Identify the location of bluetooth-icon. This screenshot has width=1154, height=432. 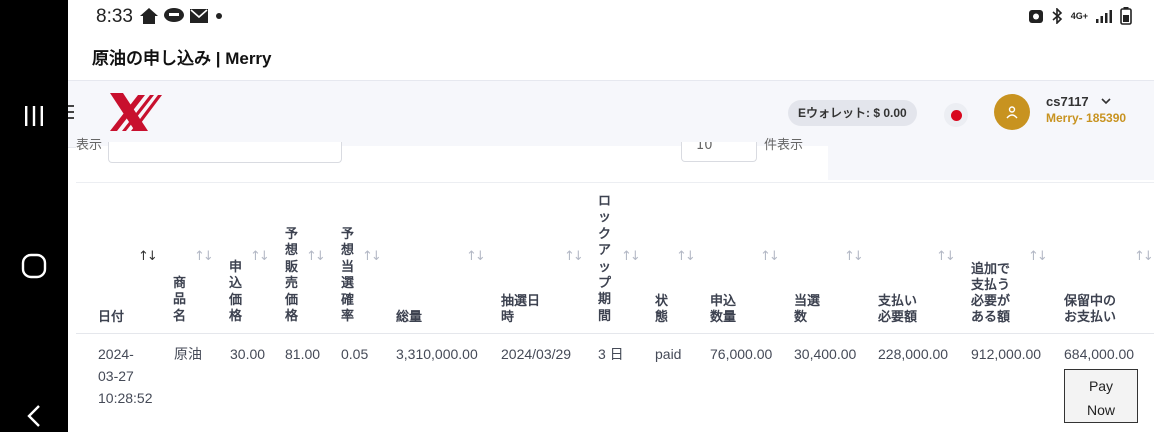
(1057, 16).